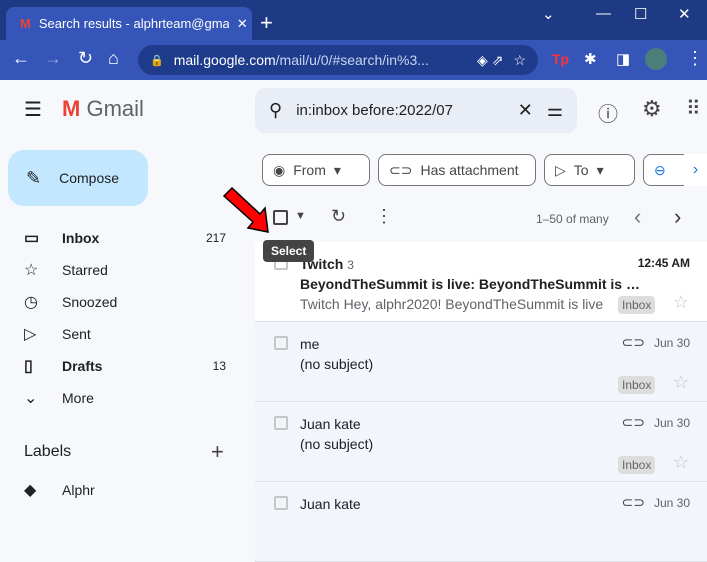 This screenshot has height=562, width=707. I want to click on prev-page-icon: ‹, so click(637, 217).